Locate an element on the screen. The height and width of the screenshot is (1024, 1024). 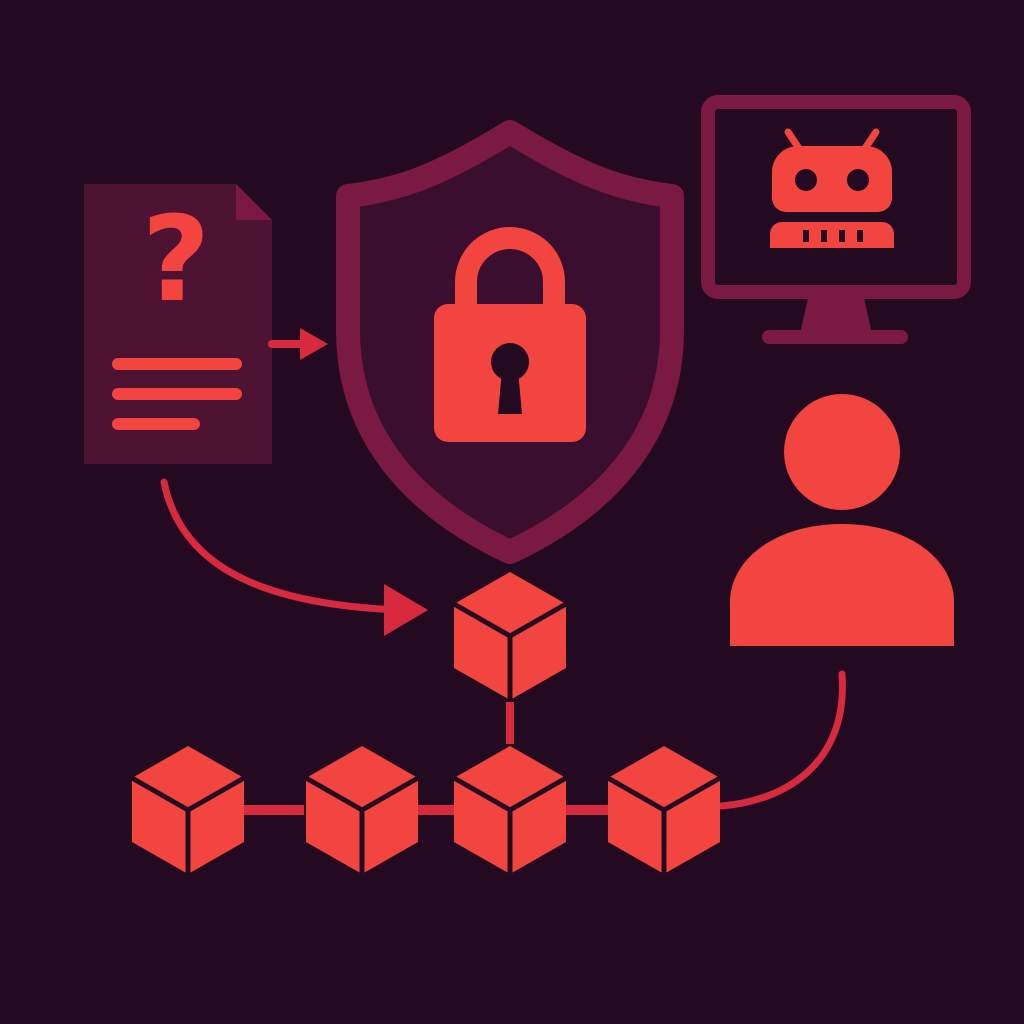
robot-icon is located at coordinates (832, 188).